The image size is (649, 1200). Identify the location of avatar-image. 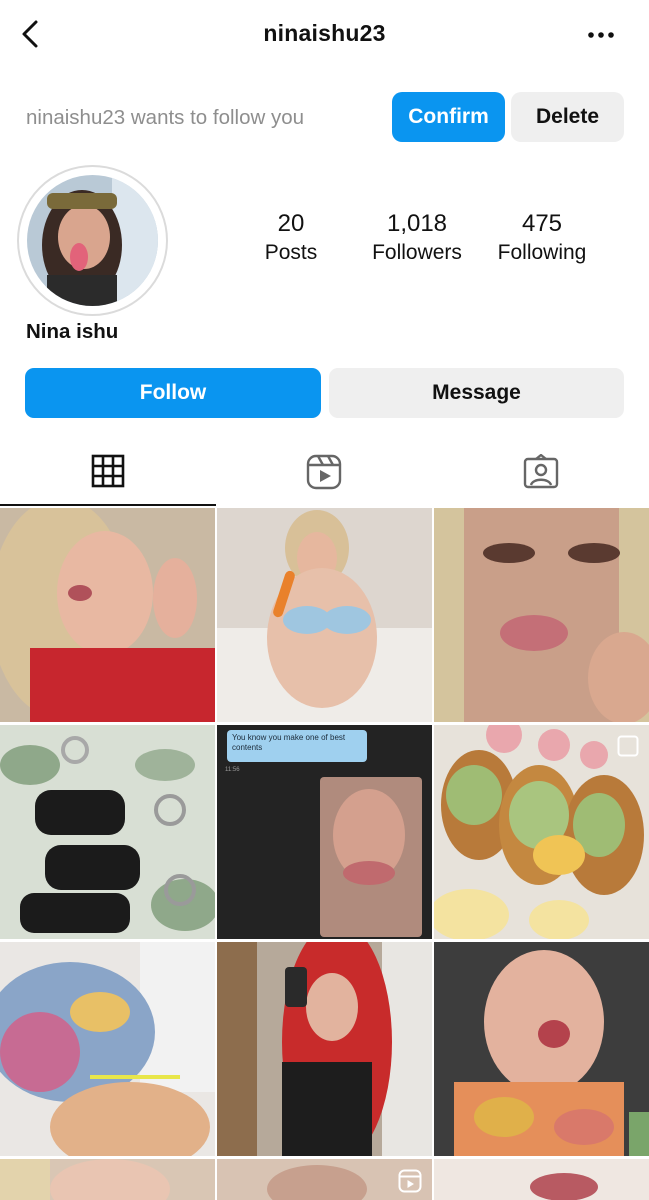
(92, 240).